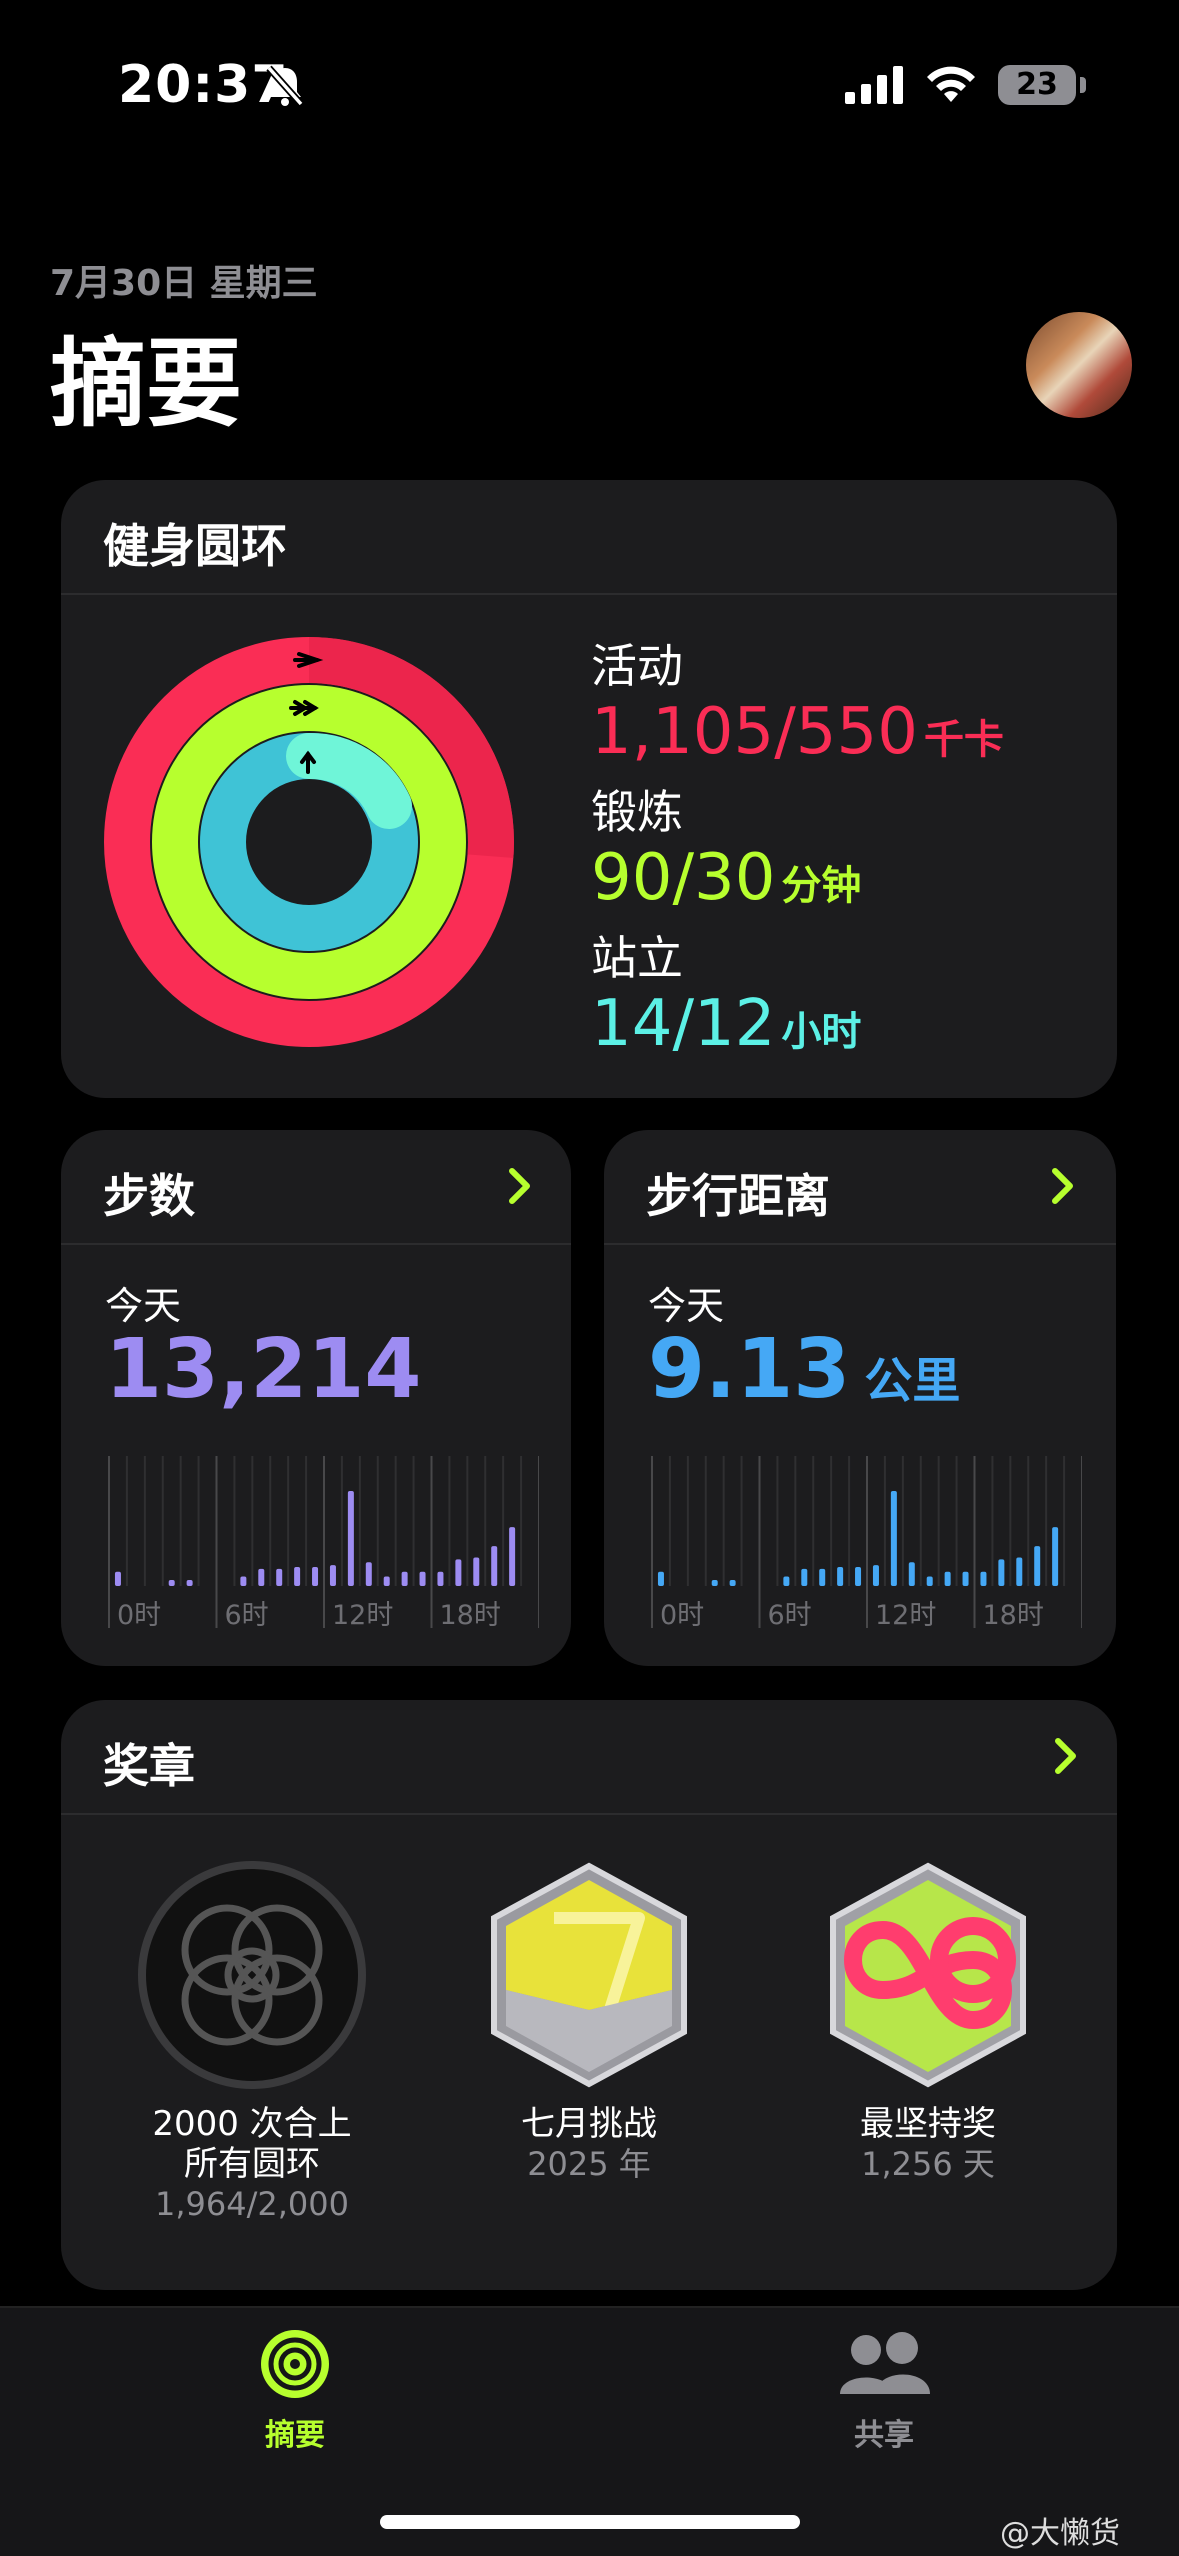 Image resolution: width=1179 pixels, height=2556 pixels. Describe the element at coordinates (589, 1757) in the screenshot. I see `card-header: 奖章` at that location.